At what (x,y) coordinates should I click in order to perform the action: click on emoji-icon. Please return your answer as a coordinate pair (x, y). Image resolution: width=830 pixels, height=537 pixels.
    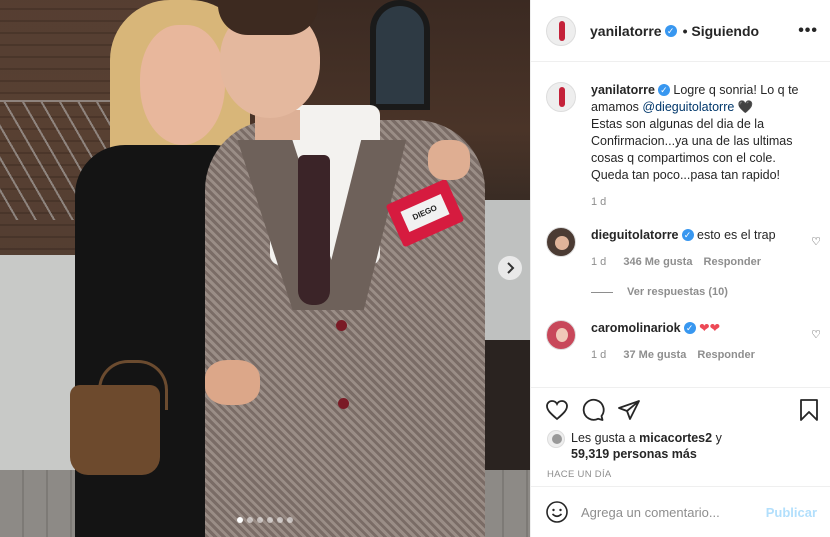
    Looking at the image, I should click on (557, 512).